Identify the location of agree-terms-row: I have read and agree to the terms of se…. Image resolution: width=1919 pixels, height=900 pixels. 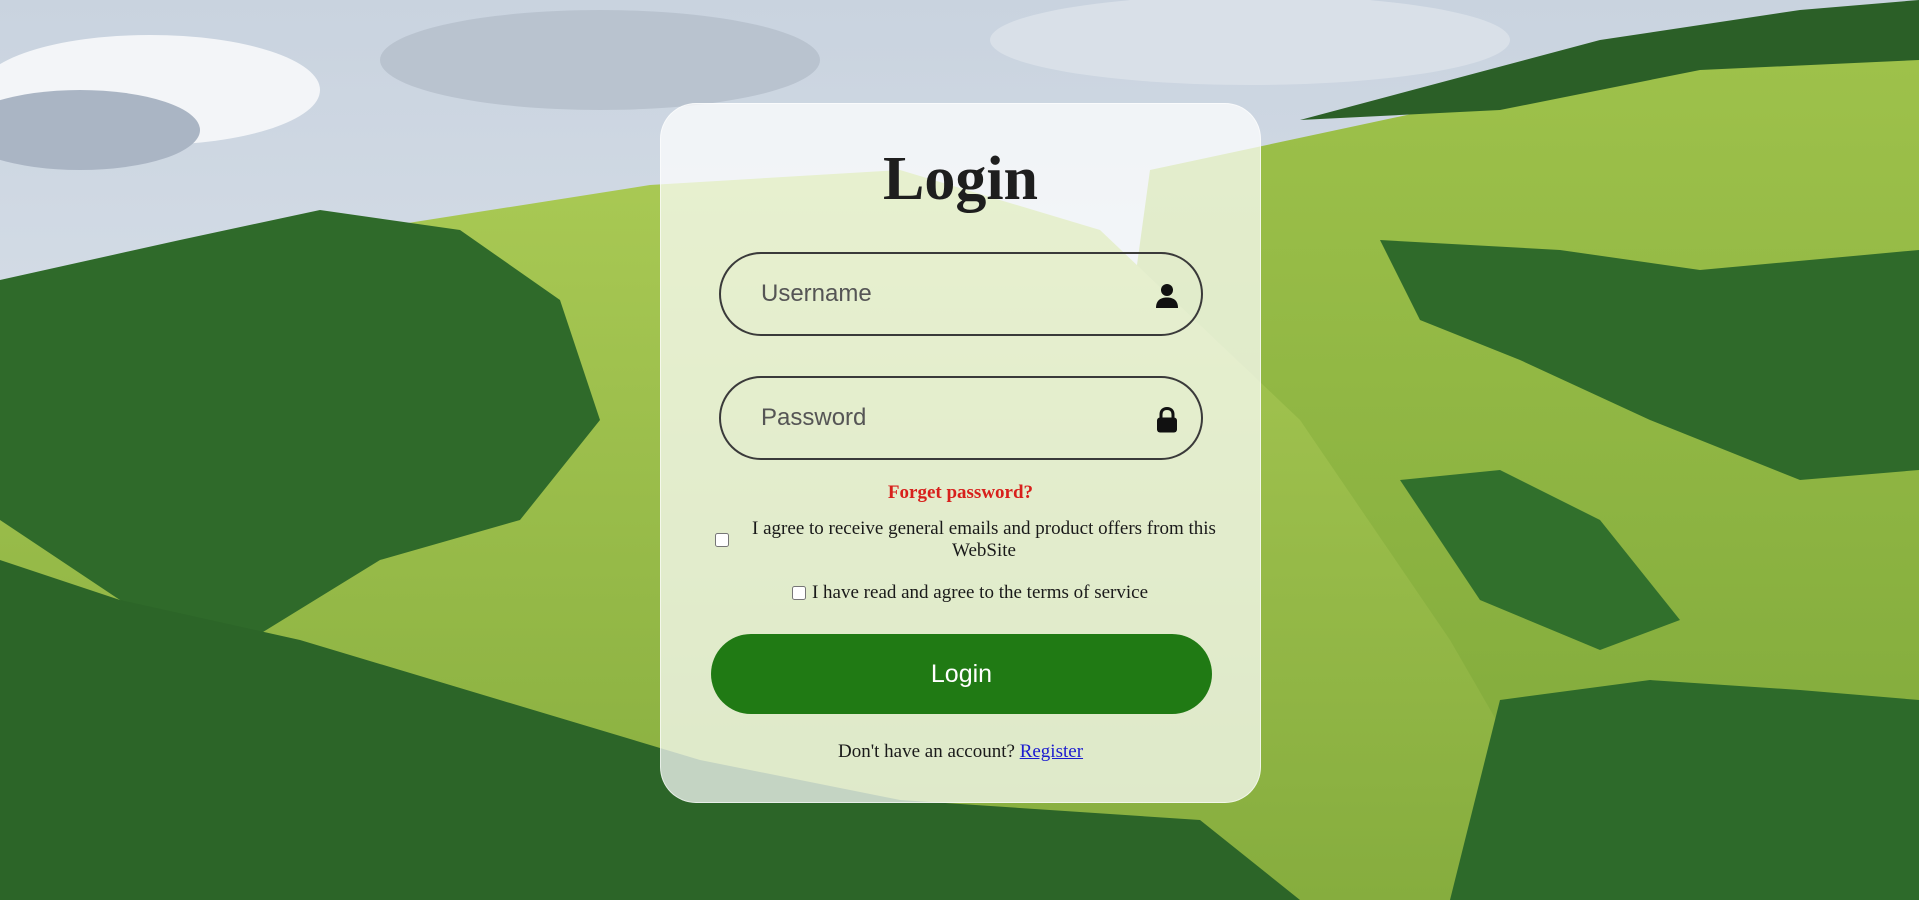
(970, 593).